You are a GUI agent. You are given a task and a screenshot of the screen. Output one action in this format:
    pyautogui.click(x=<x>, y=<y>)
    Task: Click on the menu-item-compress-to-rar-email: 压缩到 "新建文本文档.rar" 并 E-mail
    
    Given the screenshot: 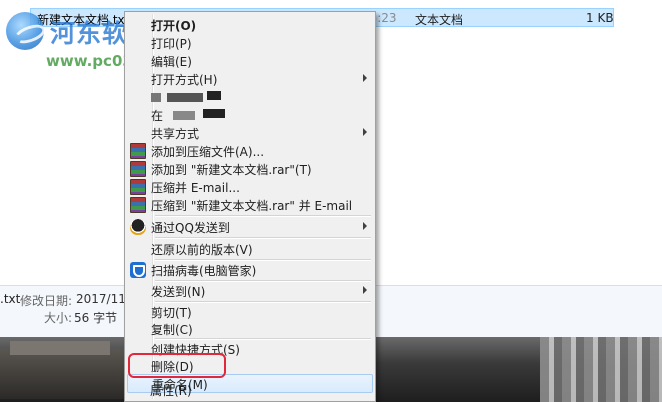 What is the action you would take?
    pyautogui.click(x=250, y=205)
    